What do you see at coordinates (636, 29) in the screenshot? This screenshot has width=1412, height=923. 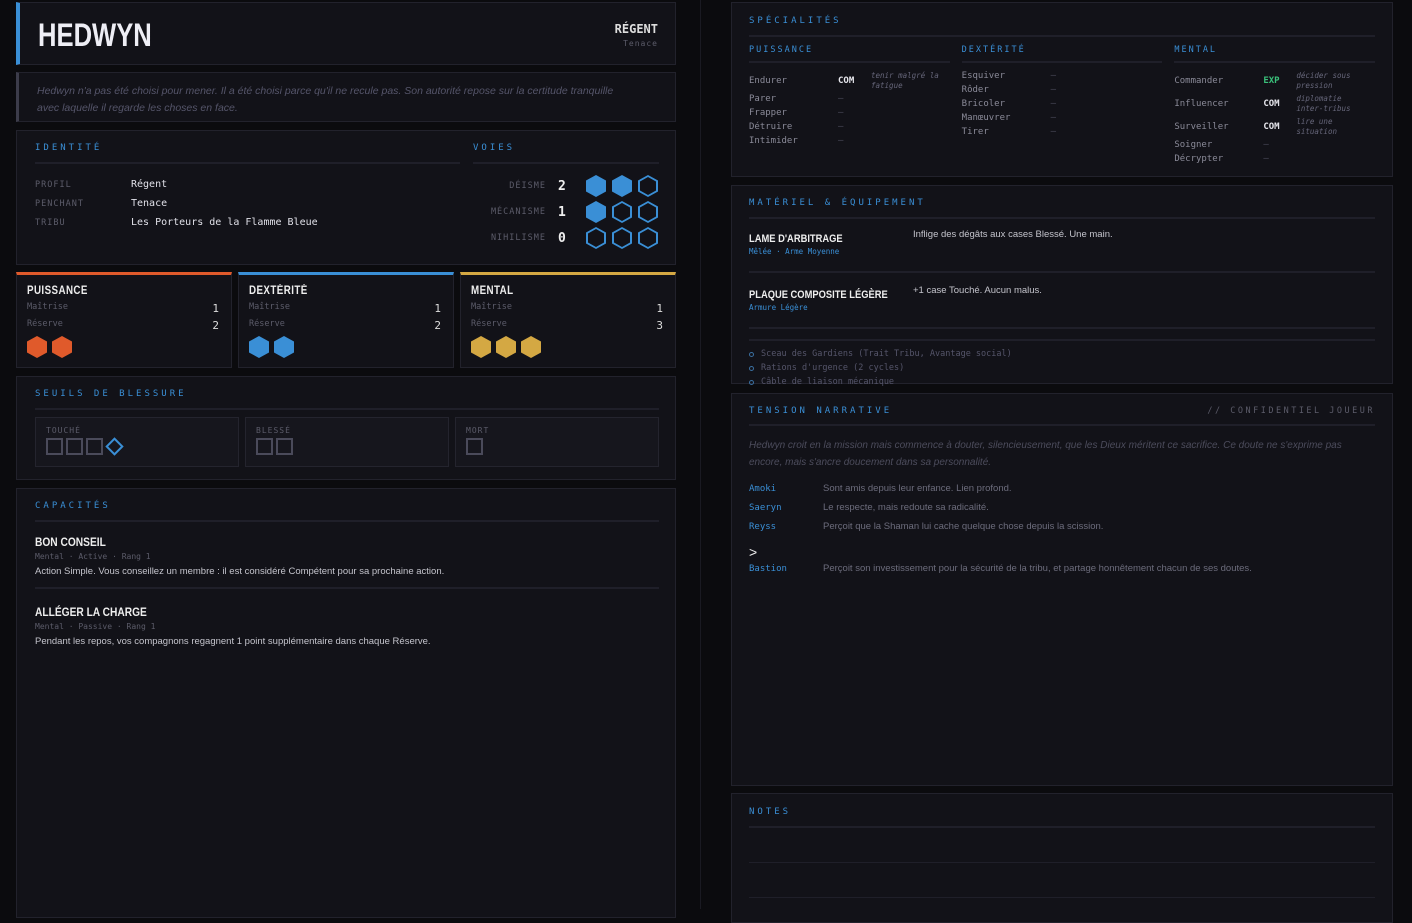 I see `character-role: RÉGENT` at bounding box center [636, 29].